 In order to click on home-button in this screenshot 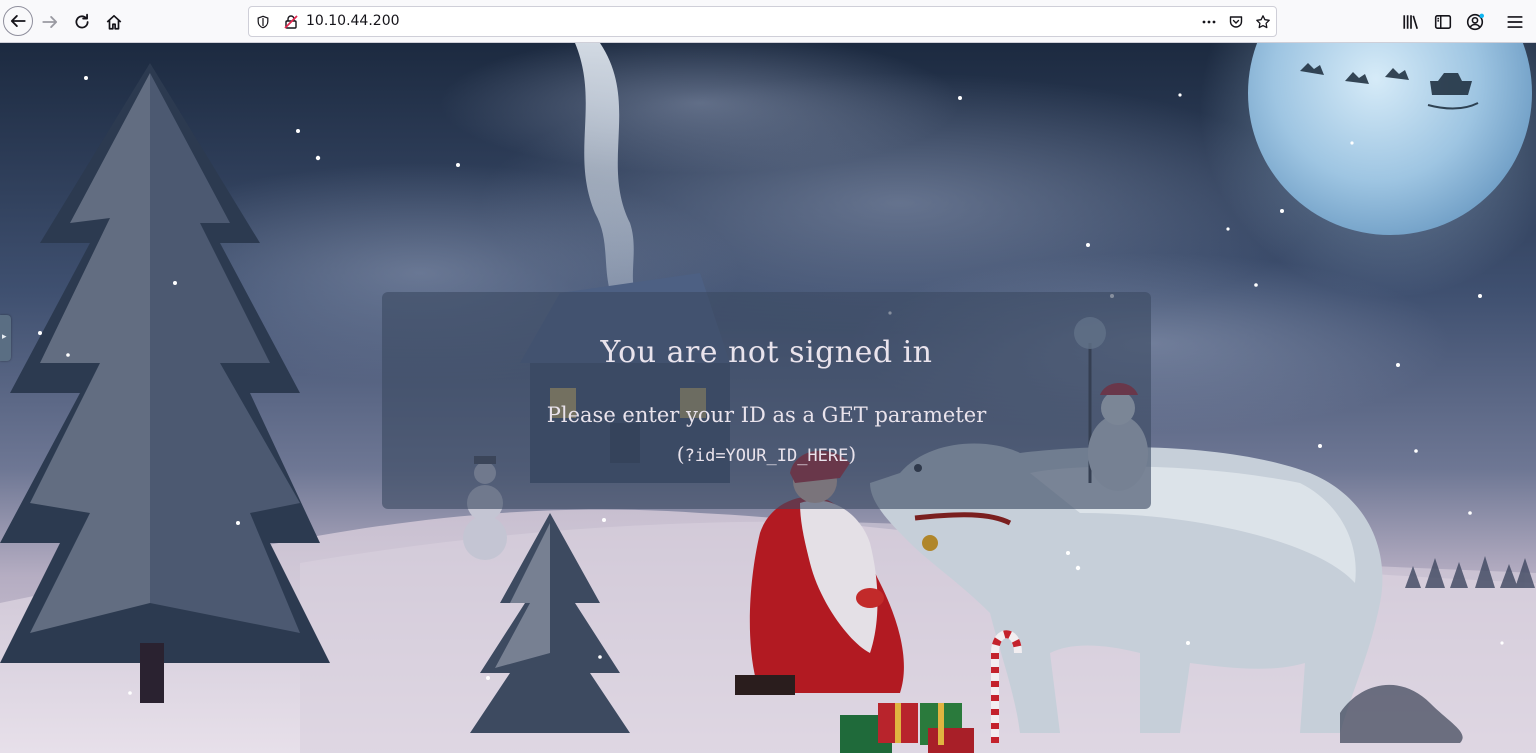, I will do `click(114, 22)`.